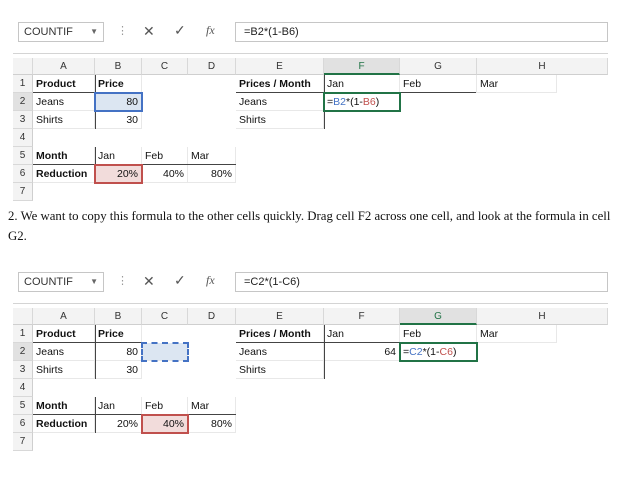  What do you see at coordinates (362, 102) in the screenshot?
I see `active-cell-f2` at bounding box center [362, 102].